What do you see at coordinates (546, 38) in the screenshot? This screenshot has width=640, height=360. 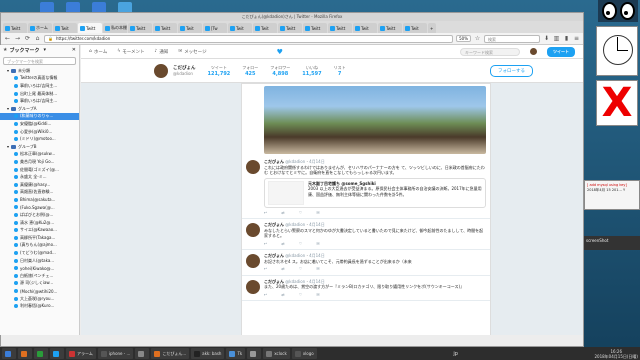 I see `download-icon: ⬇` at bounding box center [546, 38].